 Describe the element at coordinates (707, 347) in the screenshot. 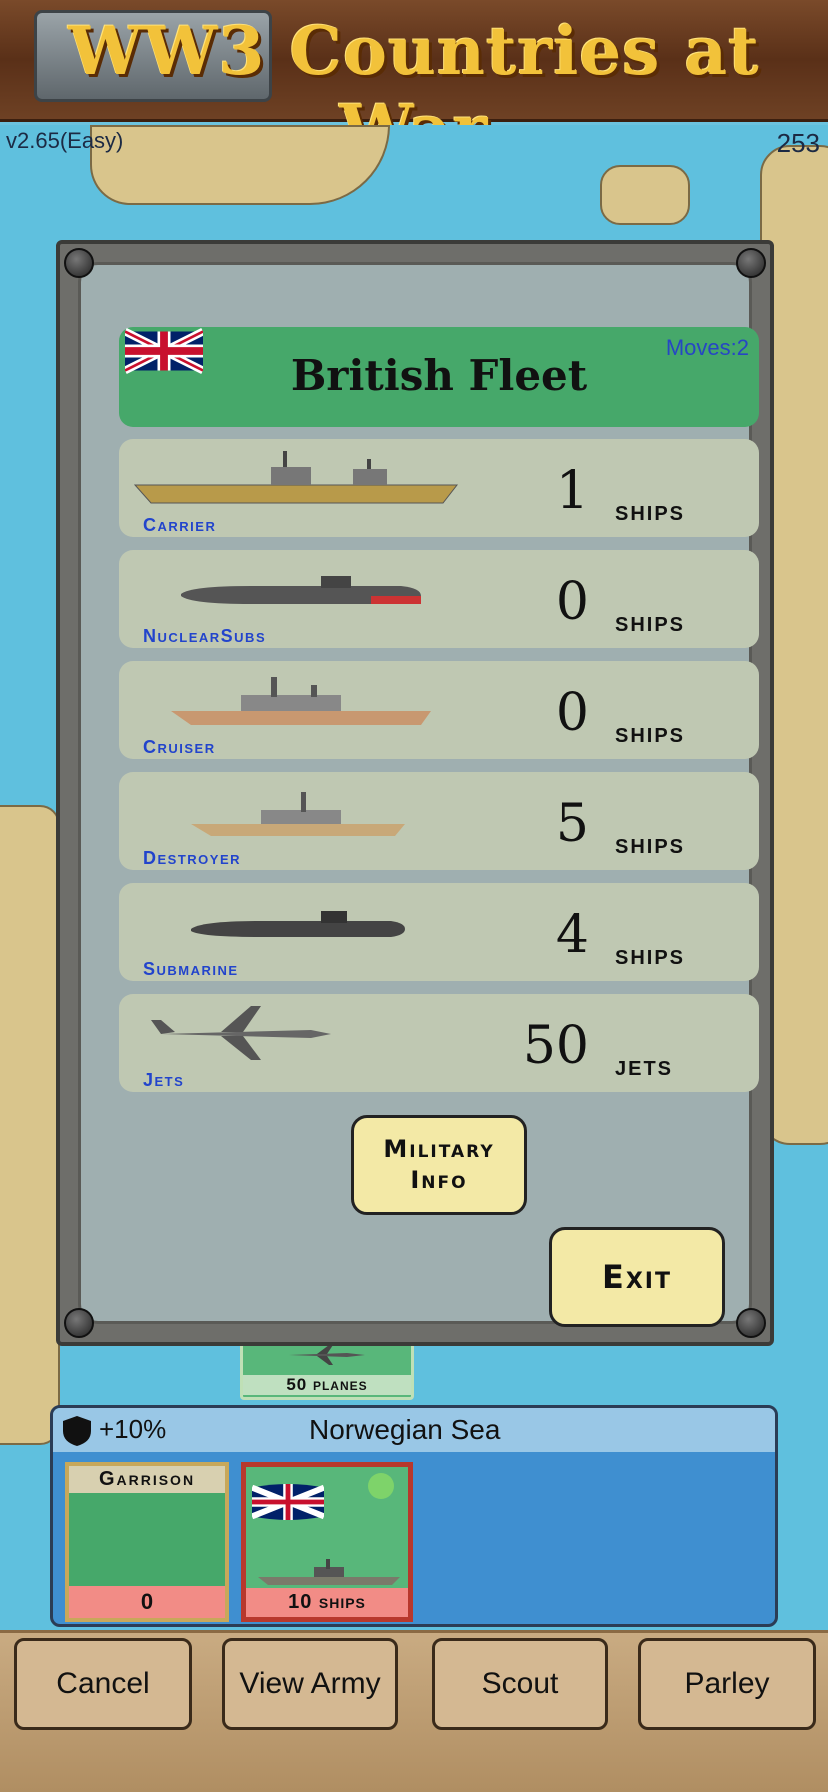

I see `moves-counter: Moves:2` at that location.